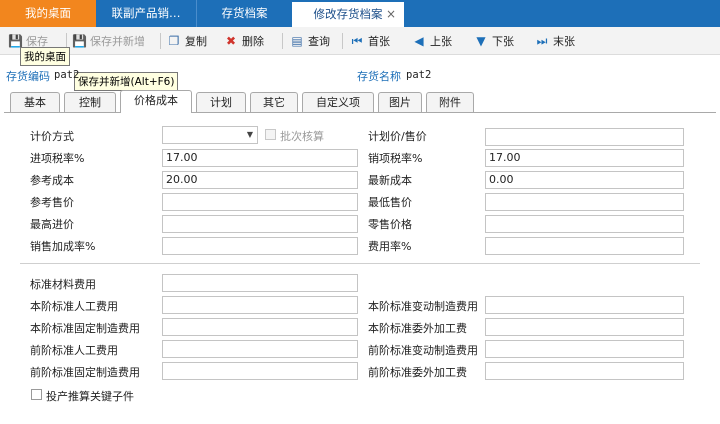 Image resolution: width=720 pixels, height=424 pixels. What do you see at coordinates (360, 112) in the screenshot?
I see `tab-baseline` at bounding box center [360, 112].